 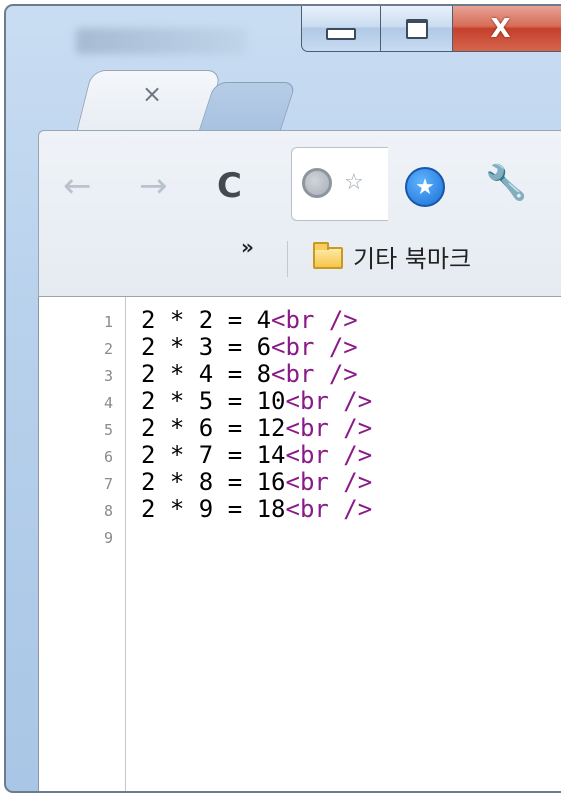 I want to click on bookmark-star-icon: ☆, so click(x=354, y=182).